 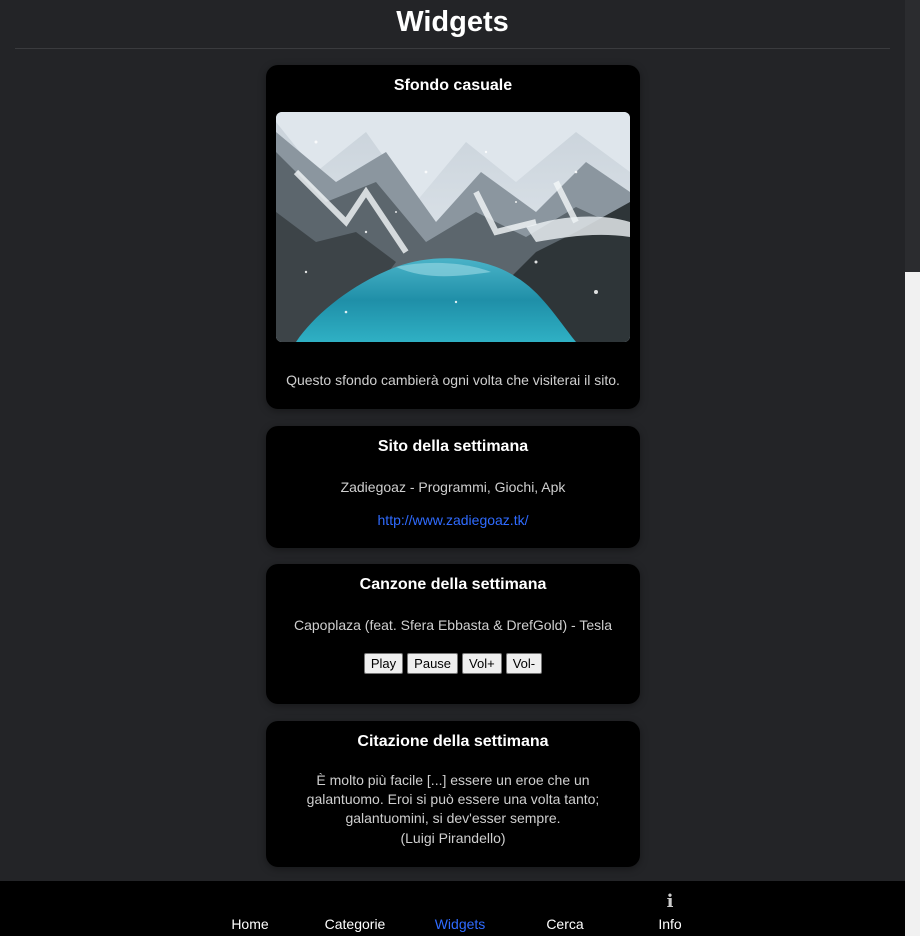 What do you see at coordinates (452, 908) in the screenshot?
I see `bottom-nav: Home Categorie Widgets Cerca i Info` at bounding box center [452, 908].